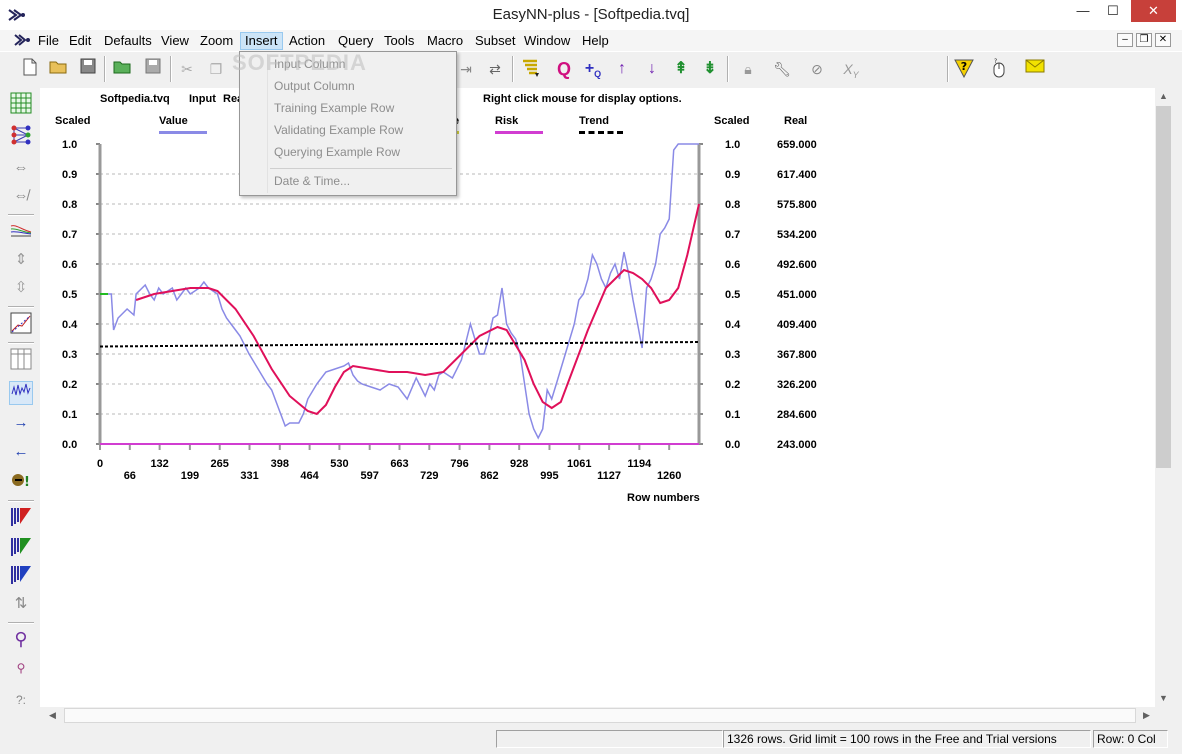 The width and height of the screenshot is (1182, 754). What do you see at coordinates (48, 41) in the screenshot?
I see `menu-file: File` at bounding box center [48, 41].